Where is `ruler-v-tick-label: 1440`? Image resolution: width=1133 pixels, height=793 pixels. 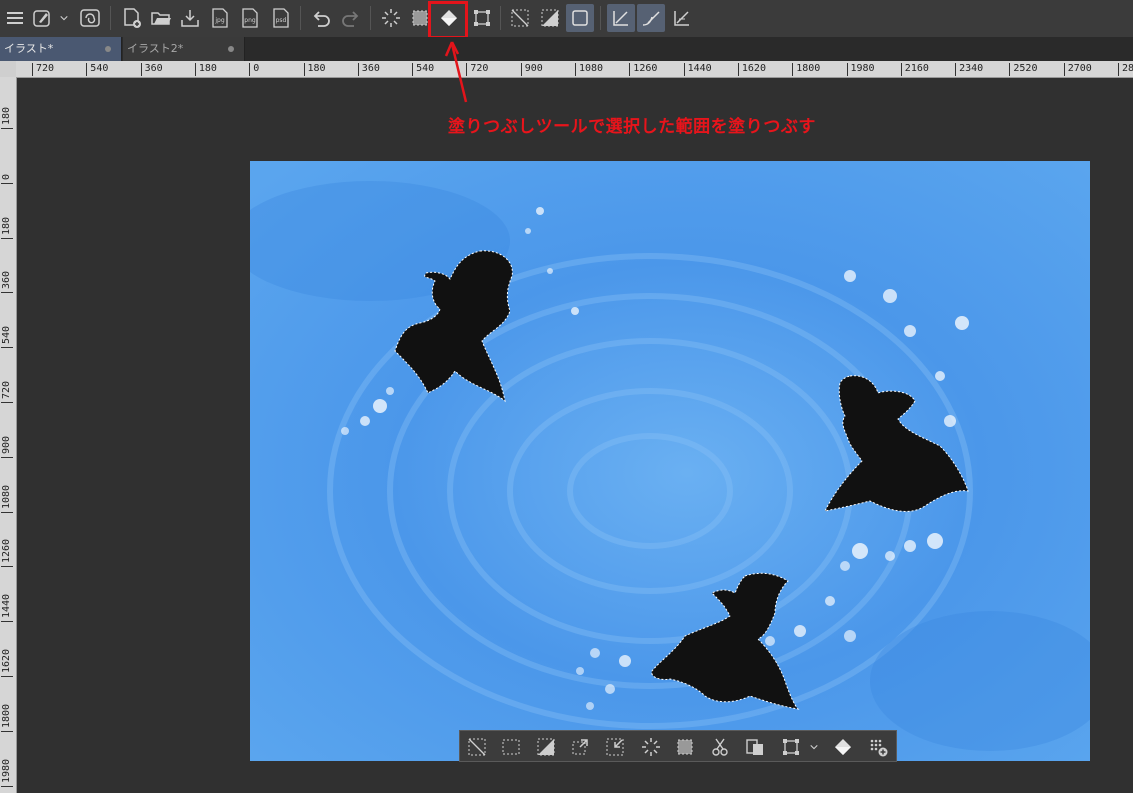
ruler-v-tick-label: 1440 is located at coordinates (7, 608).